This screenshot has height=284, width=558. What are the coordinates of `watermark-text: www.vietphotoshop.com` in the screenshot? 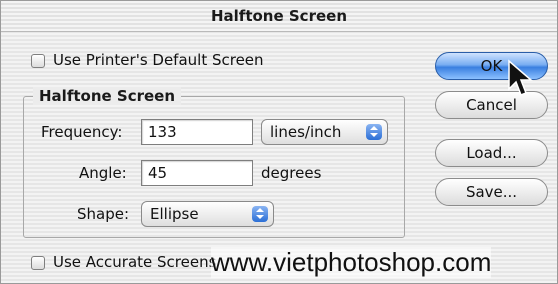 It's located at (351, 262).